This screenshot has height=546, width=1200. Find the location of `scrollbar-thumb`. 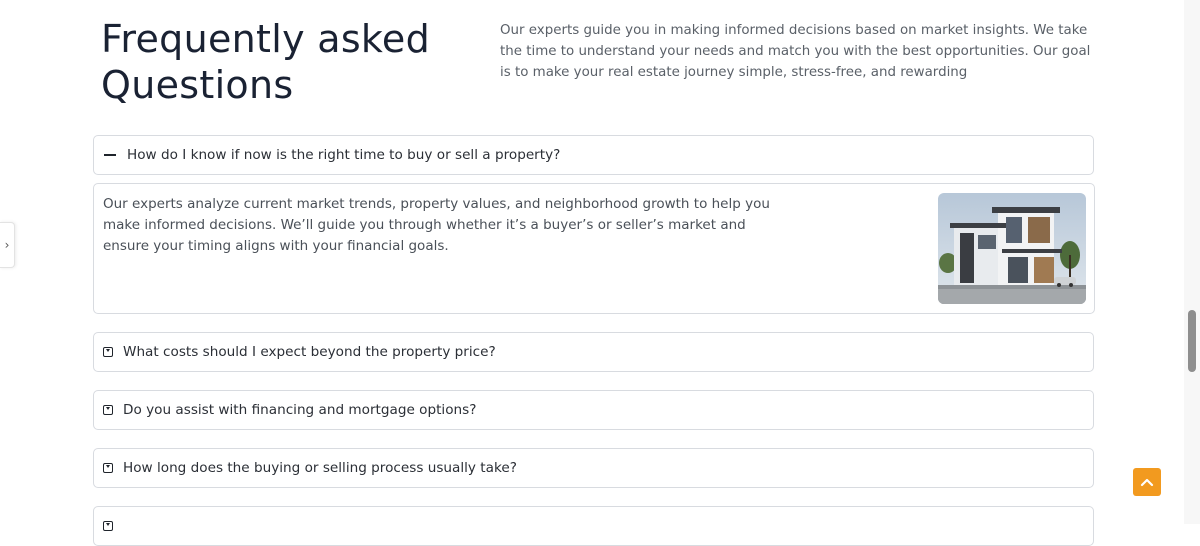

scrollbar-thumb is located at coordinates (1192, 341).